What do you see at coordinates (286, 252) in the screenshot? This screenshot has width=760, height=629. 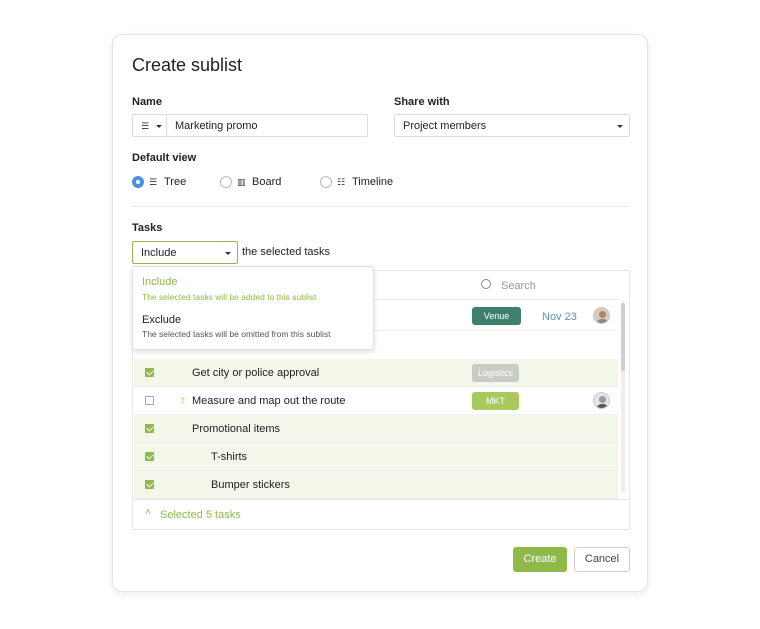 I see `mode-suffix: the selected tasks` at bounding box center [286, 252].